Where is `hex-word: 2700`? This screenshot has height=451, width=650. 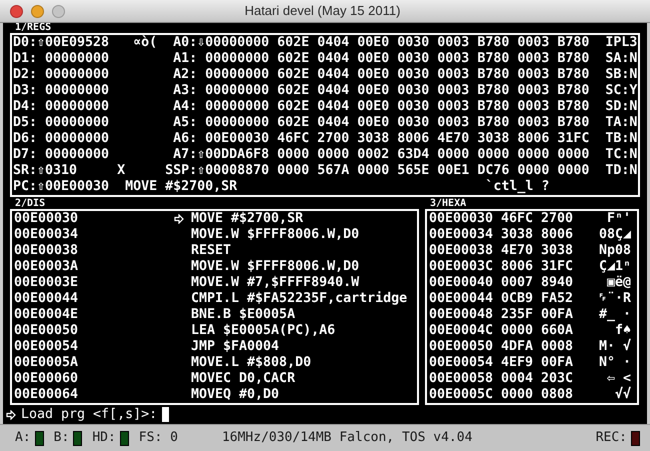 hex-word: 2700 is located at coordinates (557, 219).